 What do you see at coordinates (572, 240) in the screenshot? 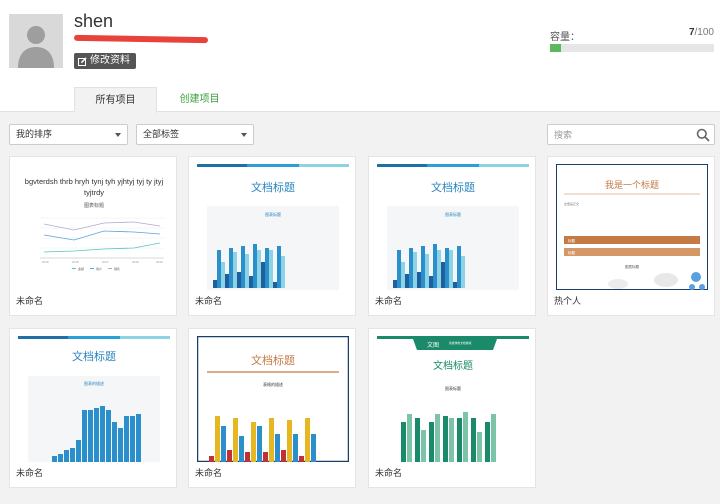
I see `thumb-bar-1: 标题` at bounding box center [572, 240].